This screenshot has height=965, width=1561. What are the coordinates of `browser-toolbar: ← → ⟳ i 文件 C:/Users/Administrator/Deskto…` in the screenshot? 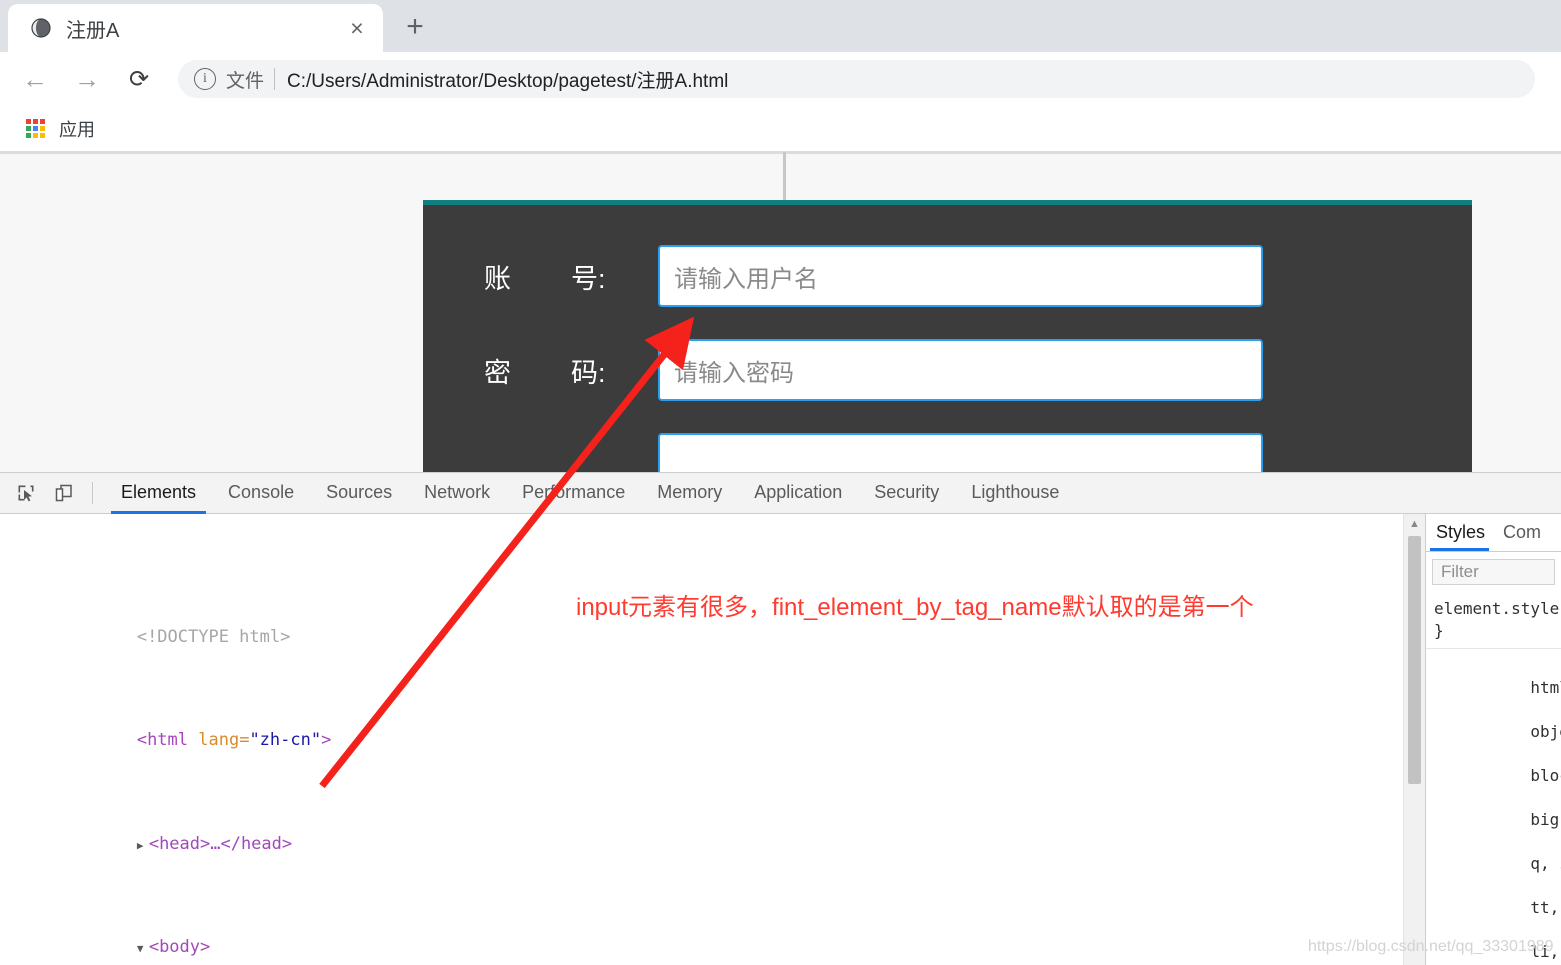 It's located at (780, 79).